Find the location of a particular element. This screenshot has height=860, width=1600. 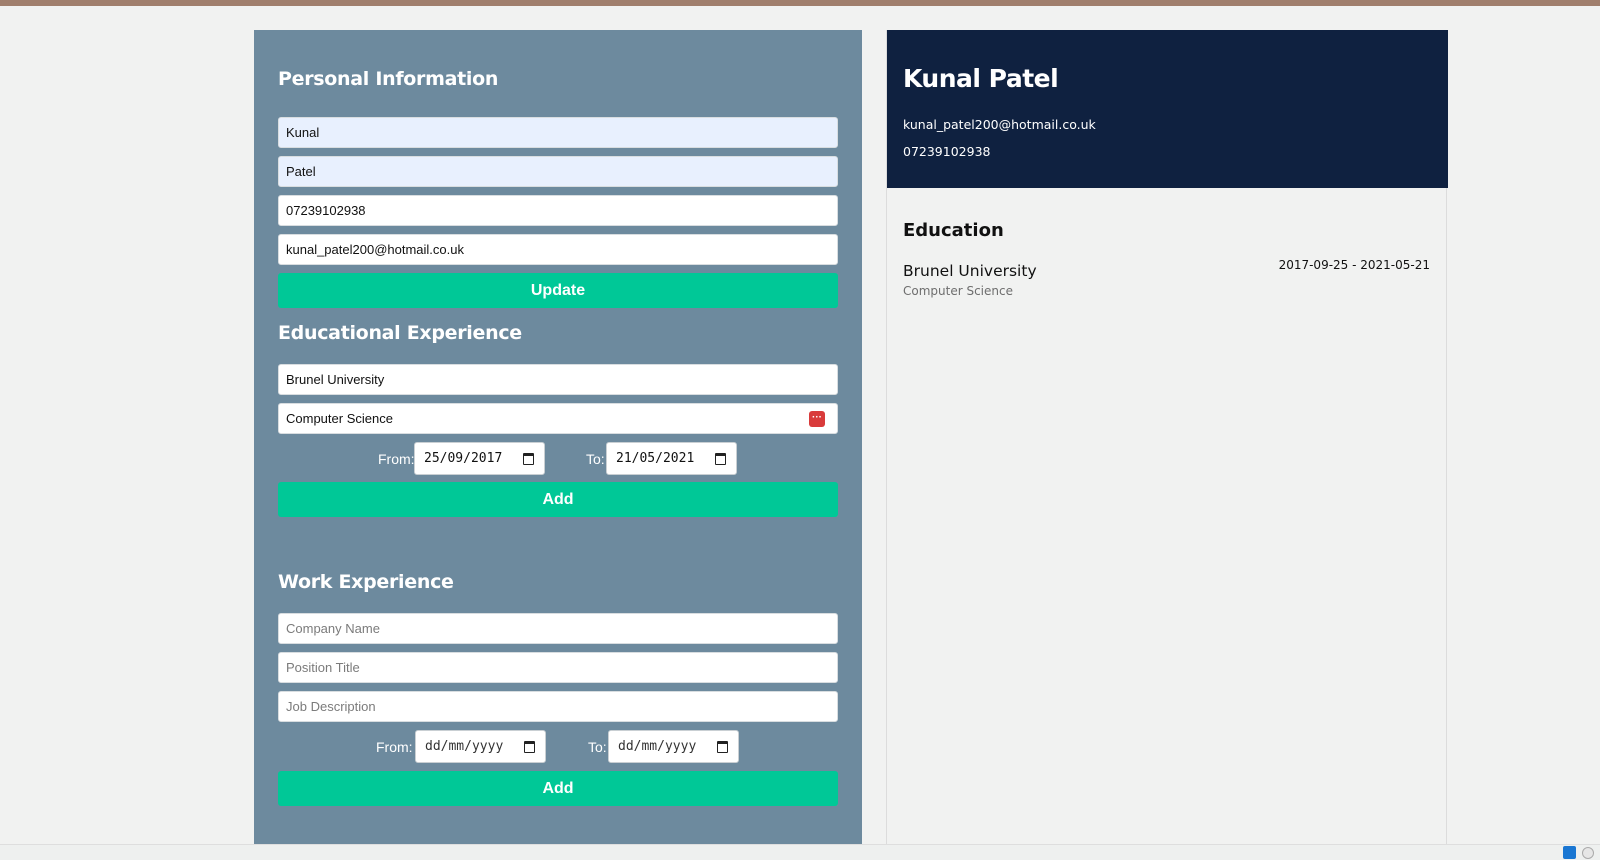

subject-input: Computer Science ··· is located at coordinates (558, 418).